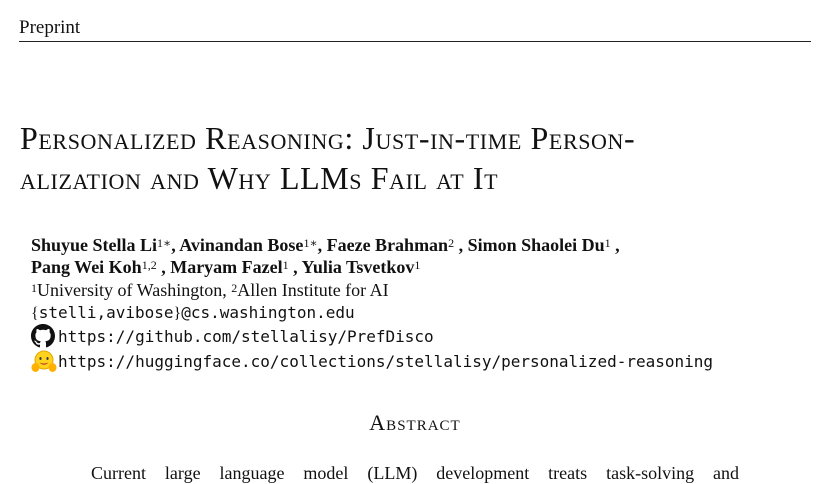 This screenshot has width=830, height=484. I want to click on email-domain: @cs.washington.edu, so click(268, 312).